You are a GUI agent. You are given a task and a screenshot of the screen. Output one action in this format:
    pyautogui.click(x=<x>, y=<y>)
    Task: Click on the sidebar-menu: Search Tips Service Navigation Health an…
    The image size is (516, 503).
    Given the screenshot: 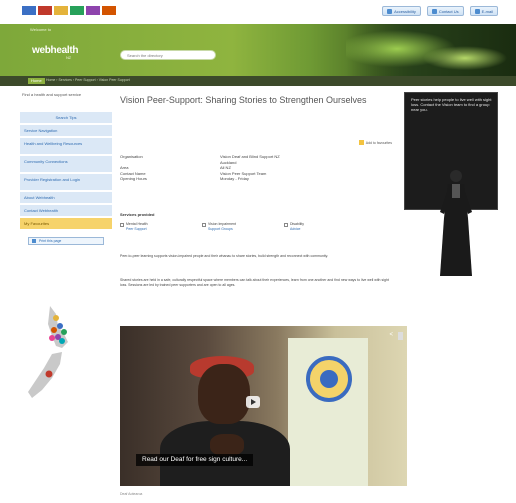 What is the action you would take?
    pyautogui.click(x=66, y=171)
    